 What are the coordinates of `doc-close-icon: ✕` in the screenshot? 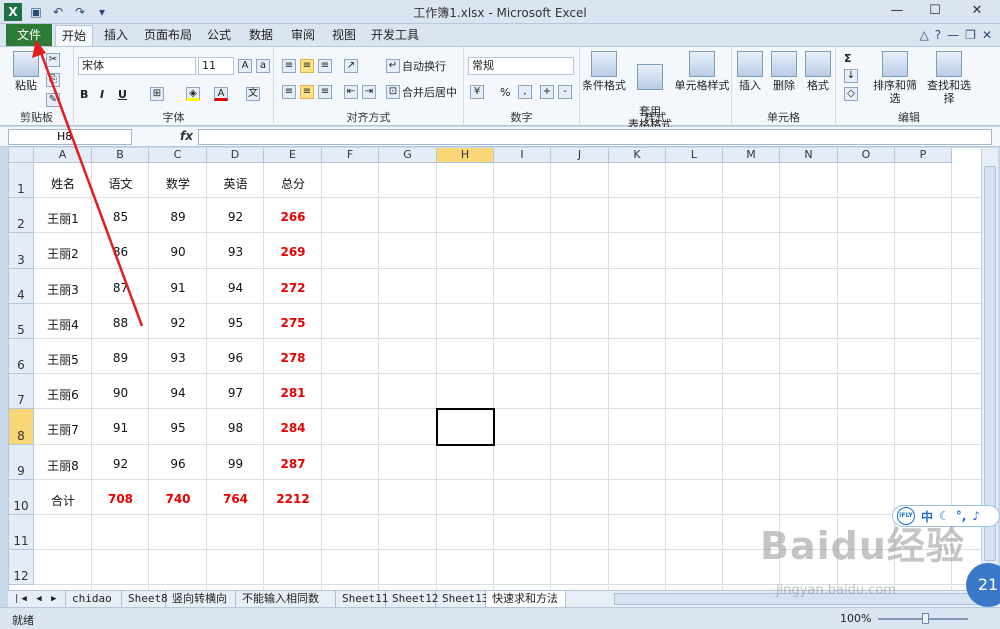 It's located at (987, 35).